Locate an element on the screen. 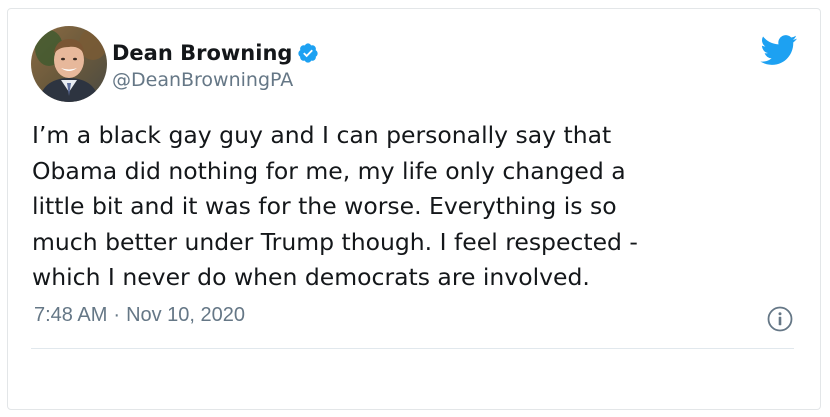 This screenshot has width=830, height=417. verified-badge-icon is located at coordinates (308, 53).